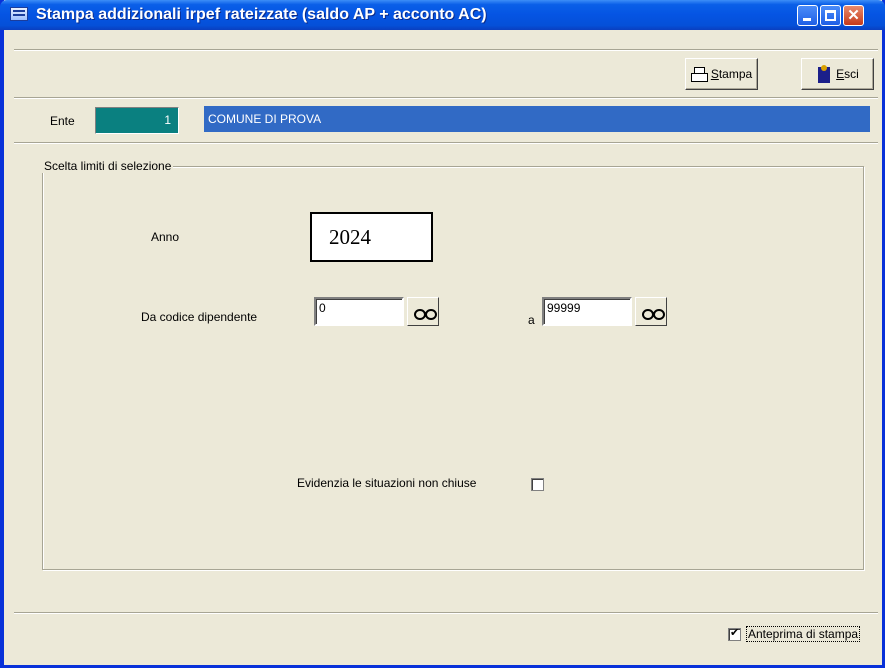 The image size is (885, 668). I want to click on exit-label: Esci, so click(847, 74).